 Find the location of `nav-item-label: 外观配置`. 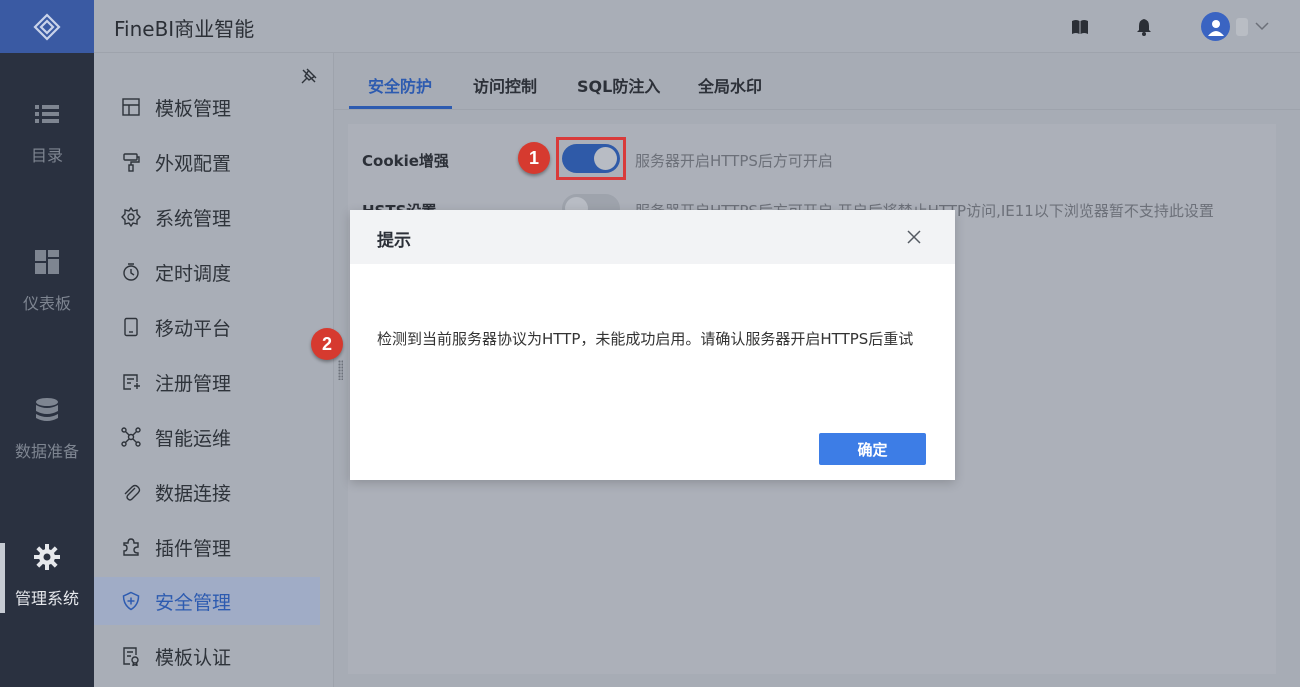

nav-item-label: 外观配置 is located at coordinates (193, 163).